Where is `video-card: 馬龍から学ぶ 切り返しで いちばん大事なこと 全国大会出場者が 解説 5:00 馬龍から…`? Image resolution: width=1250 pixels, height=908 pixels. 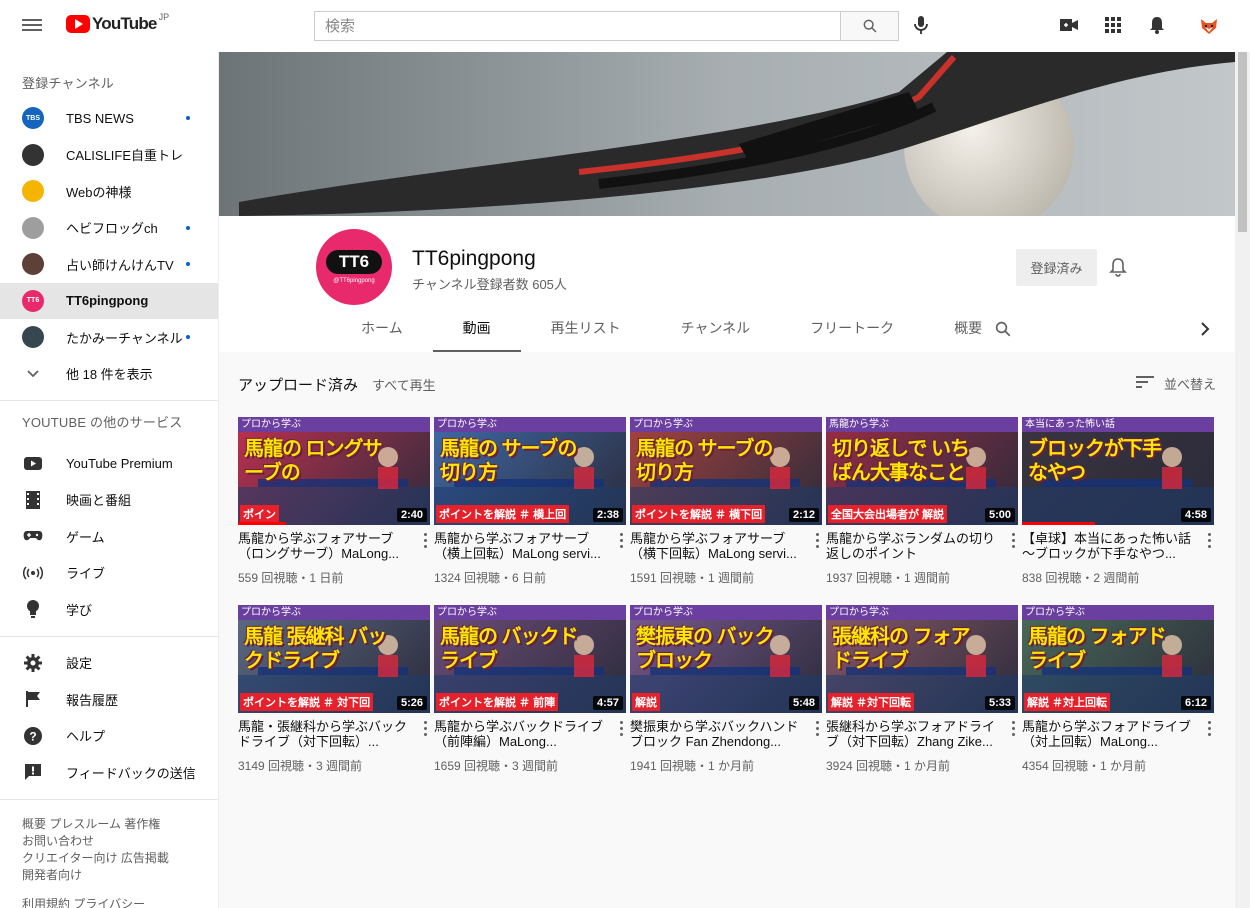
video-card: 馬龍から学ぶ 切り返しで いちばん大事なこと 全国大会出場者が 解説 5:00 馬龍から… is located at coordinates (922, 501).